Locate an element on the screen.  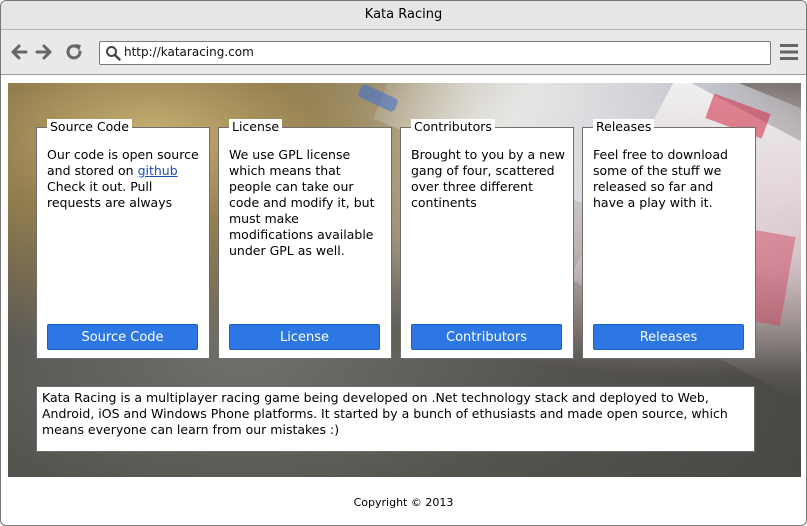
hamburger-menu-icon is located at coordinates (789, 52).